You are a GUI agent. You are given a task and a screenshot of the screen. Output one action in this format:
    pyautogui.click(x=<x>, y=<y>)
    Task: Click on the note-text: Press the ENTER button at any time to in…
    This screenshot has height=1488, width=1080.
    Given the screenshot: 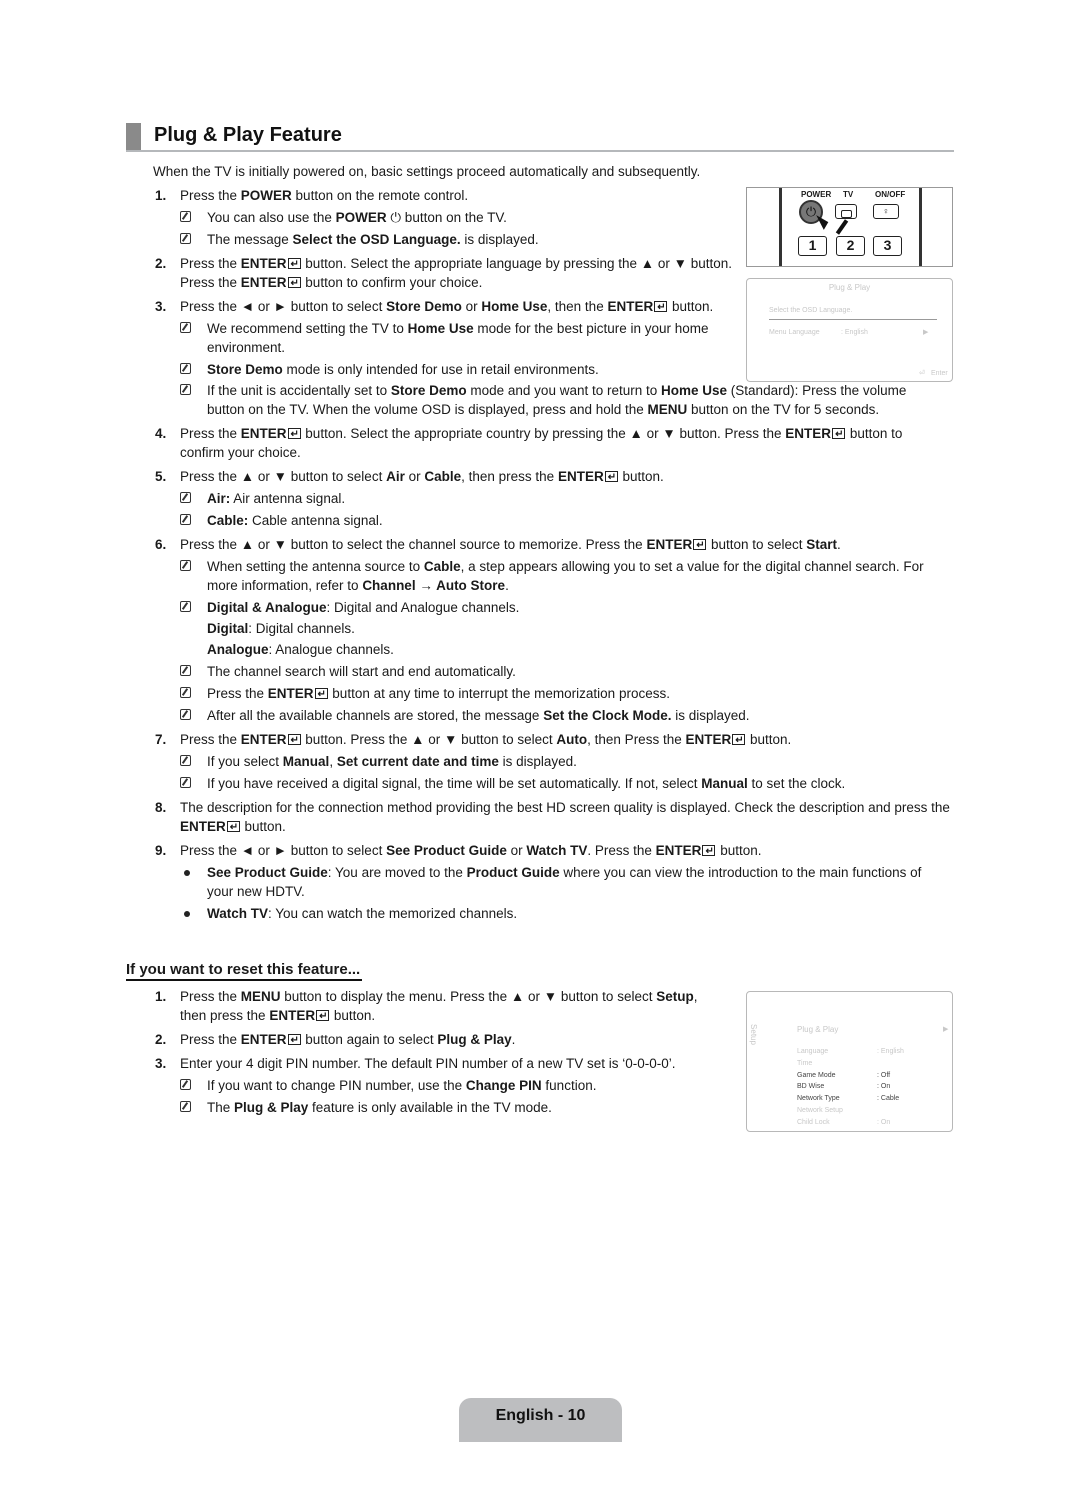 What is the action you would take?
    pyautogui.click(x=561, y=694)
    